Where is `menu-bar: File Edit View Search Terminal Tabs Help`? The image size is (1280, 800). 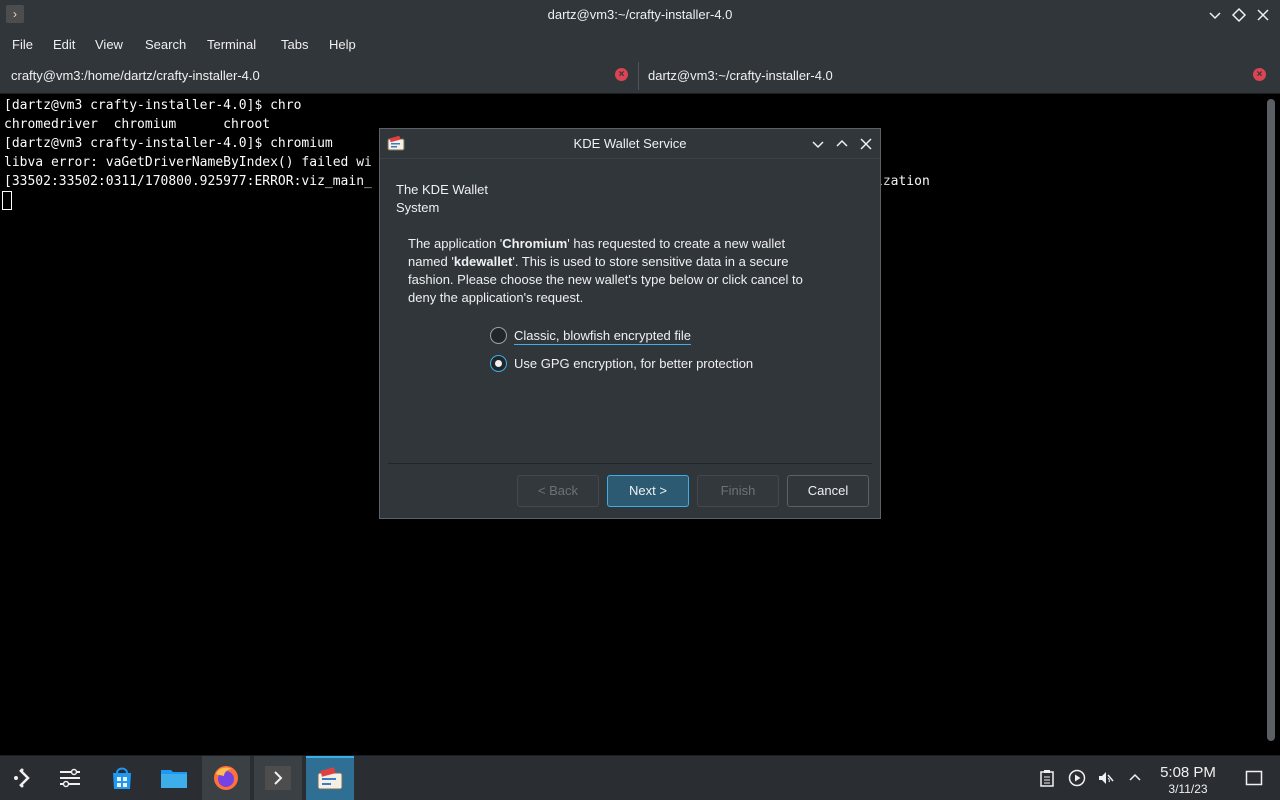
menu-bar: File Edit View Search Terminal Tabs Help is located at coordinates (640, 44).